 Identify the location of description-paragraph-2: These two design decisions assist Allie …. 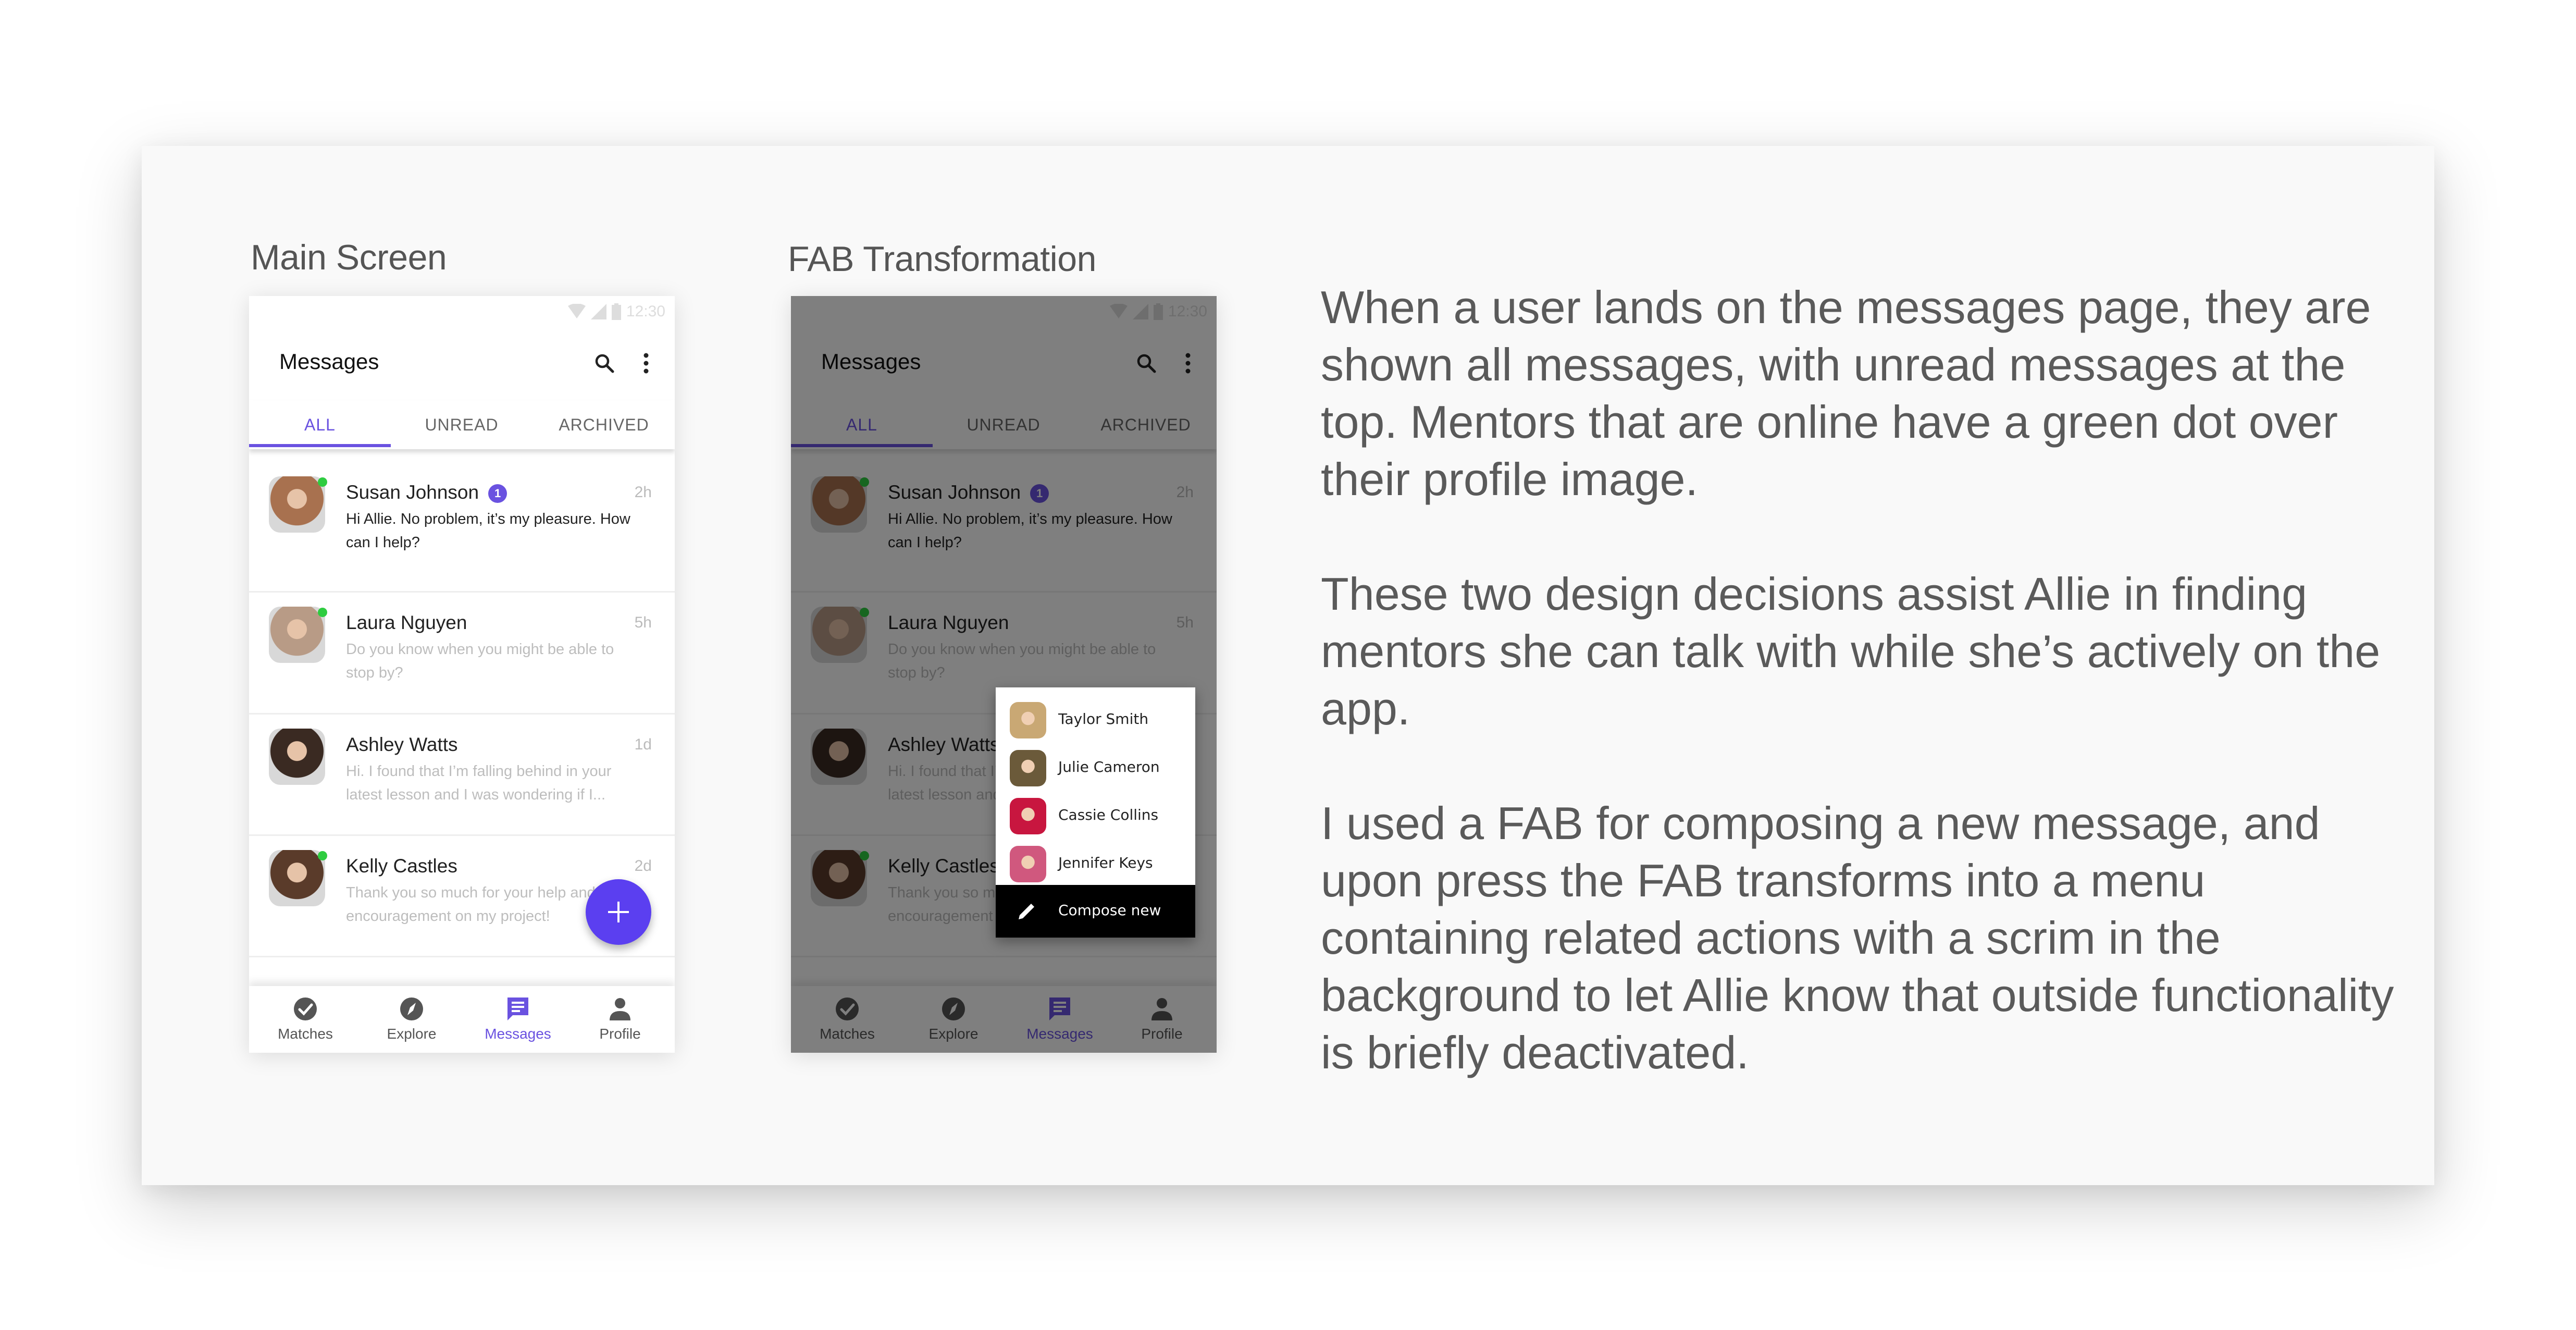
(1851, 651).